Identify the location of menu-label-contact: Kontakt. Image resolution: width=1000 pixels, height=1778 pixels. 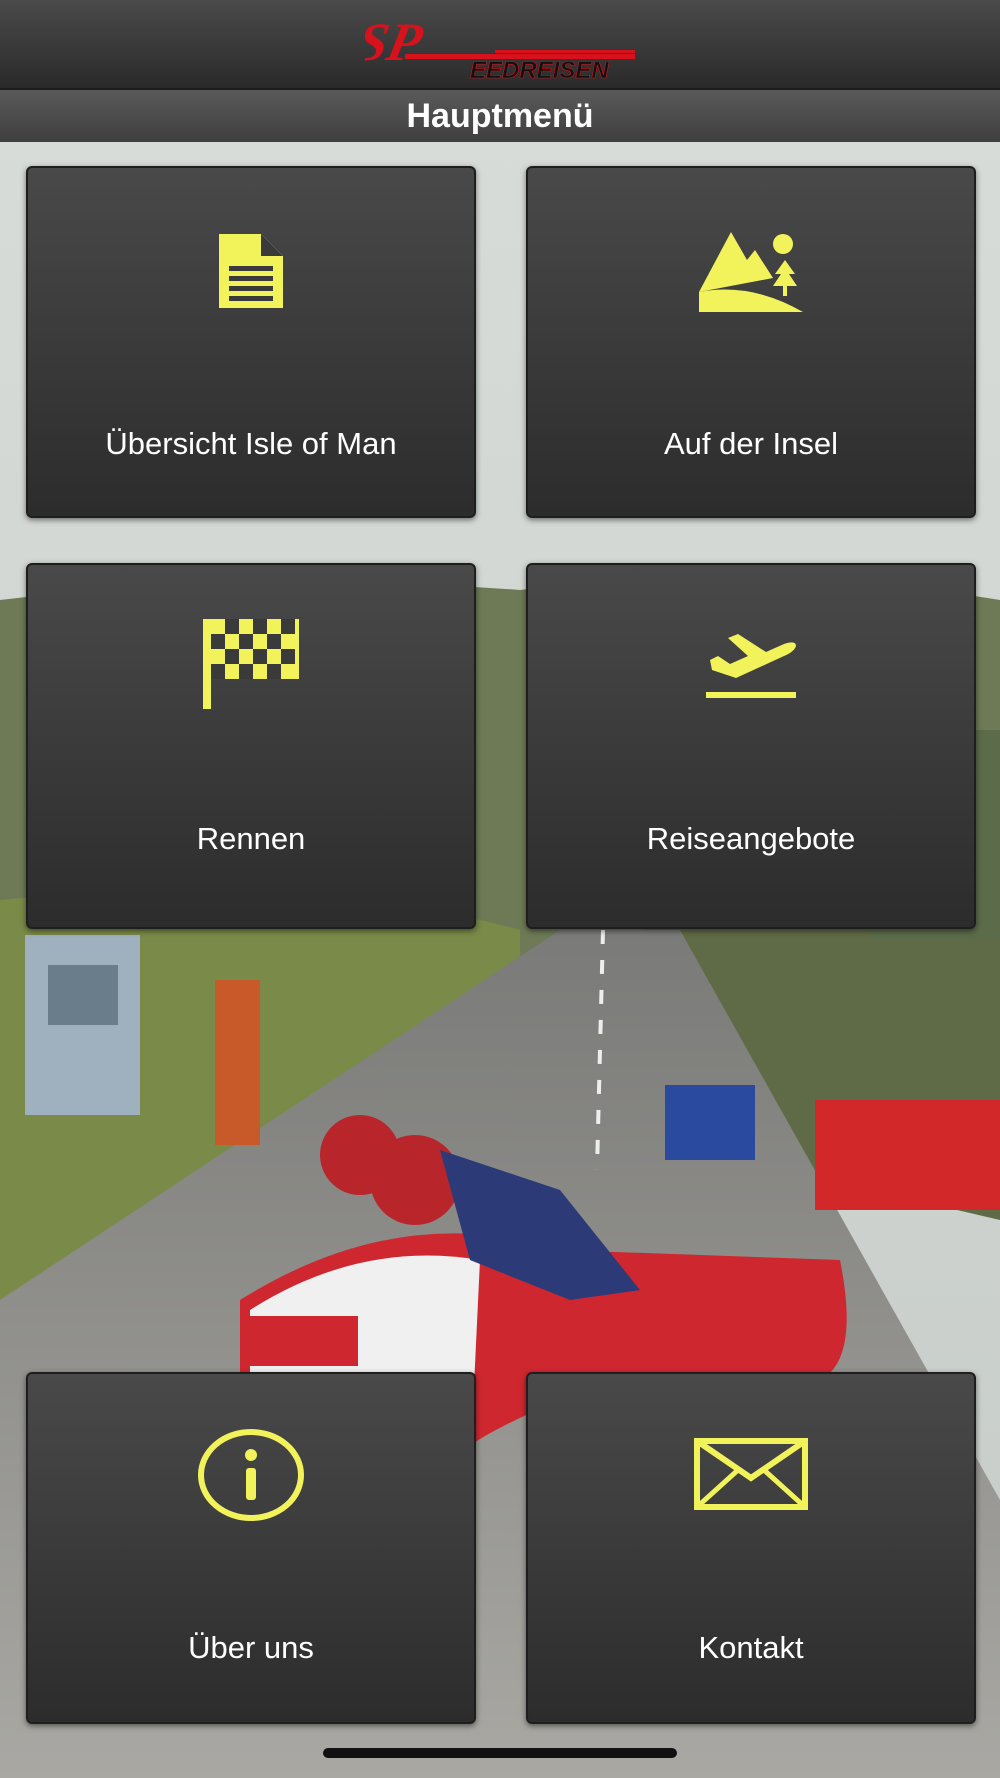
(751, 1647).